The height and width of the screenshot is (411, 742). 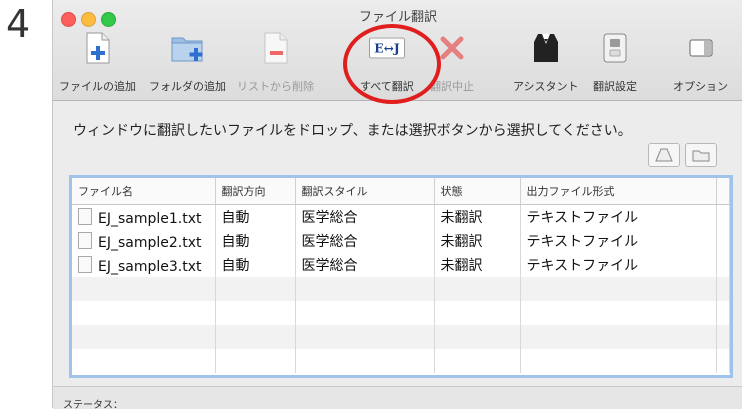 What do you see at coordinates (365, 191) in the screenshot?
I see `column-header-style: 翻訳スタイル` at bounding box center [365, 191].